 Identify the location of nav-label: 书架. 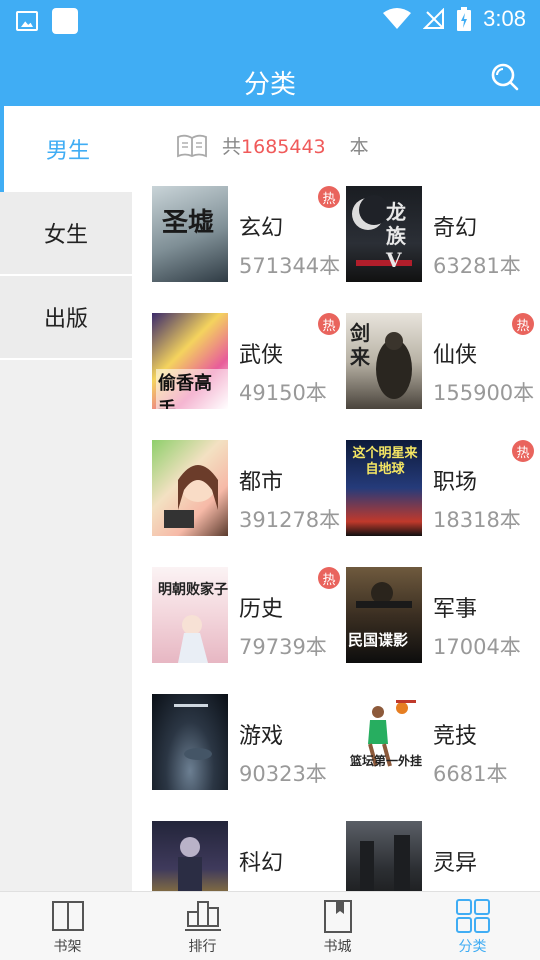
(67, 947).